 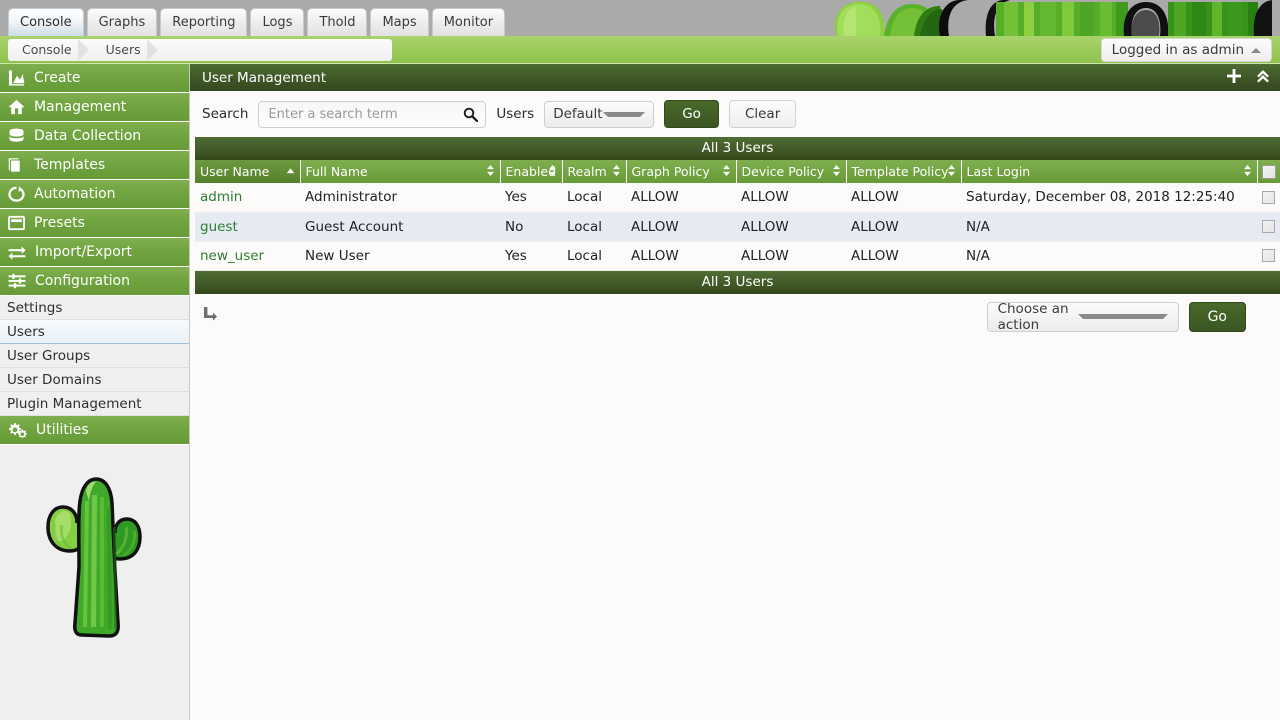 What do you see at coordinates (1234, 77) in the screenshot?
I see `plus-icon` at bounding box center [1234, 77].